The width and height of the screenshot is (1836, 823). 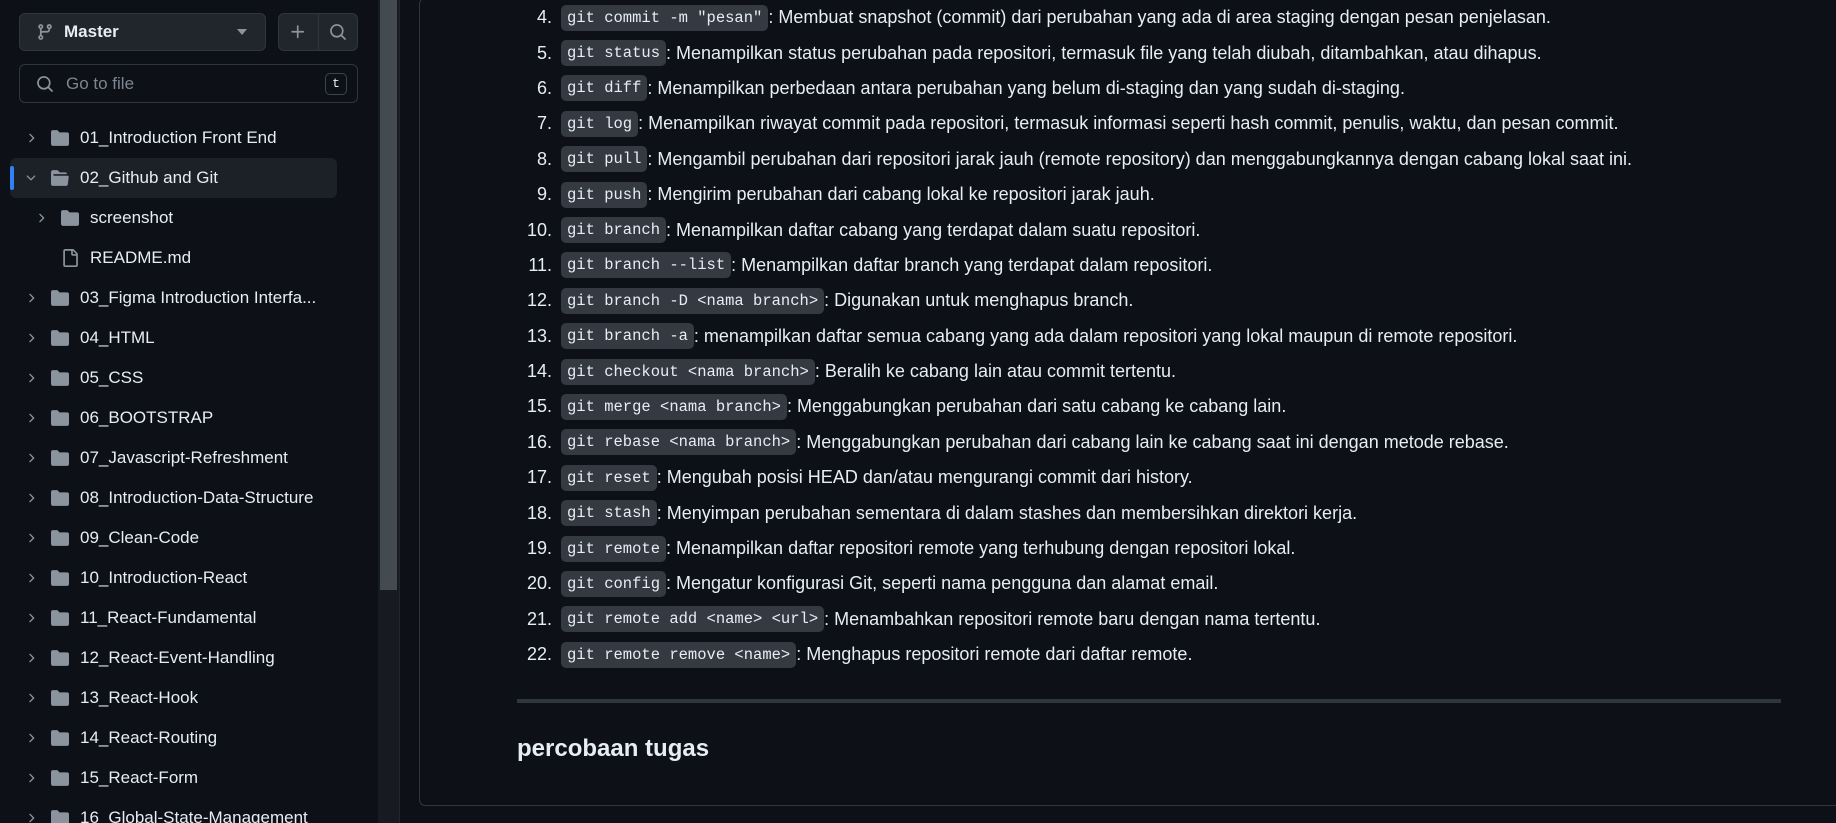 I want to click on tree-folder-item: 04_HTML, so click(x=189, y=338).